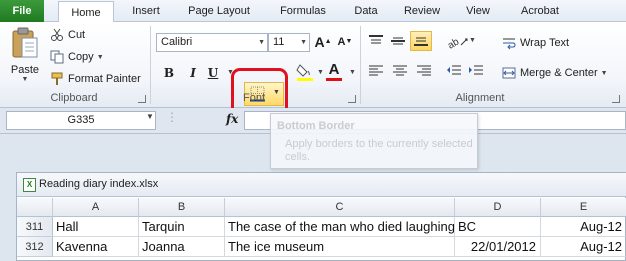  I want to click on paste-button: Paste ▼, so click(25, 57).